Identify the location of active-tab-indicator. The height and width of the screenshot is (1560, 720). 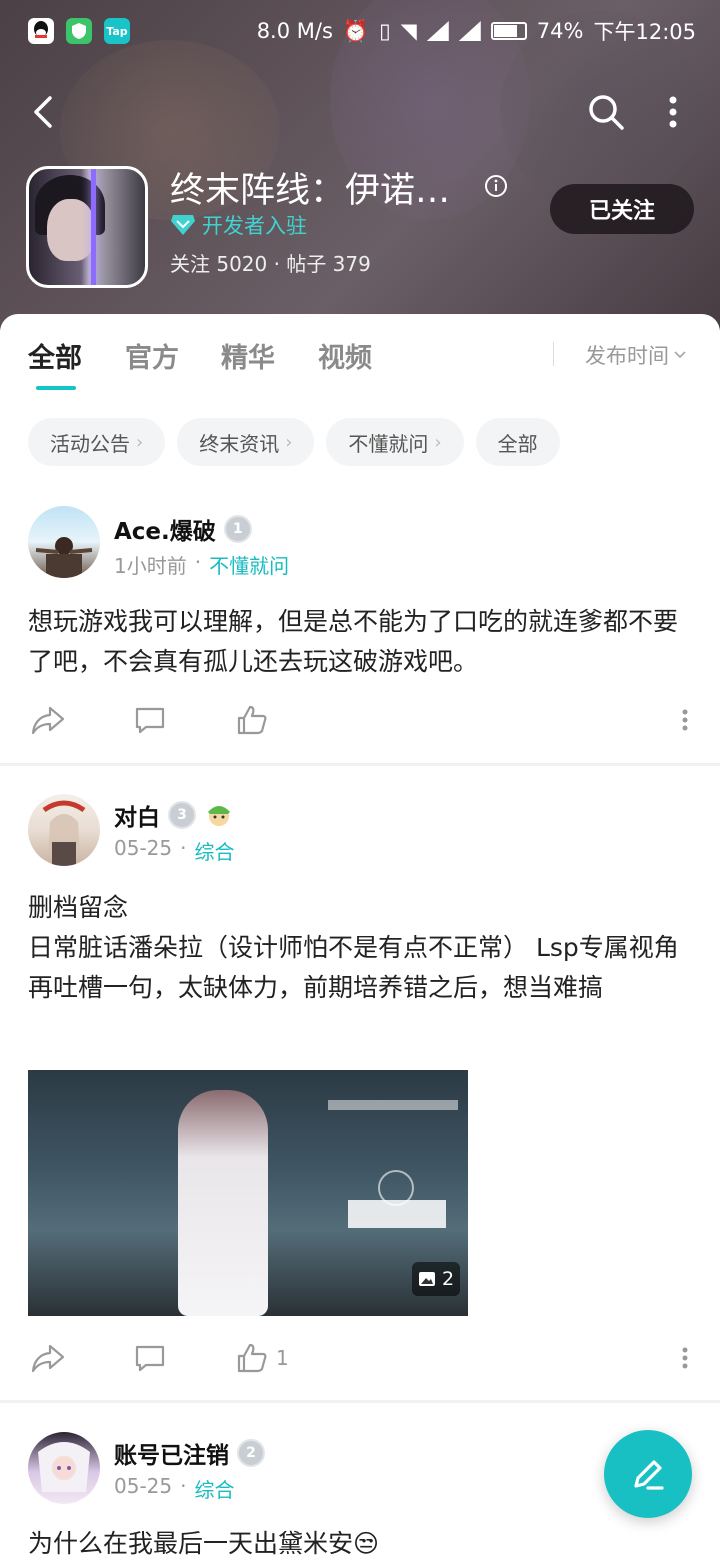
(56, 388).